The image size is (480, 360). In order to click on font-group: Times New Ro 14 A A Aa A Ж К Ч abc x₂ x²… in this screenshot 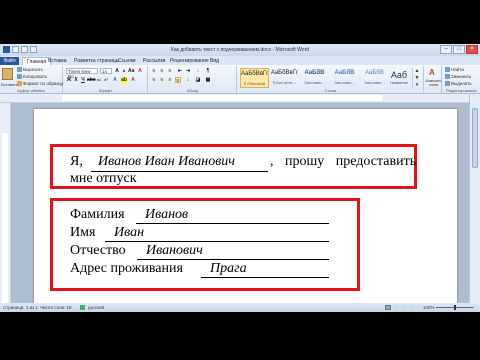, I will do `click(106, 79)`.